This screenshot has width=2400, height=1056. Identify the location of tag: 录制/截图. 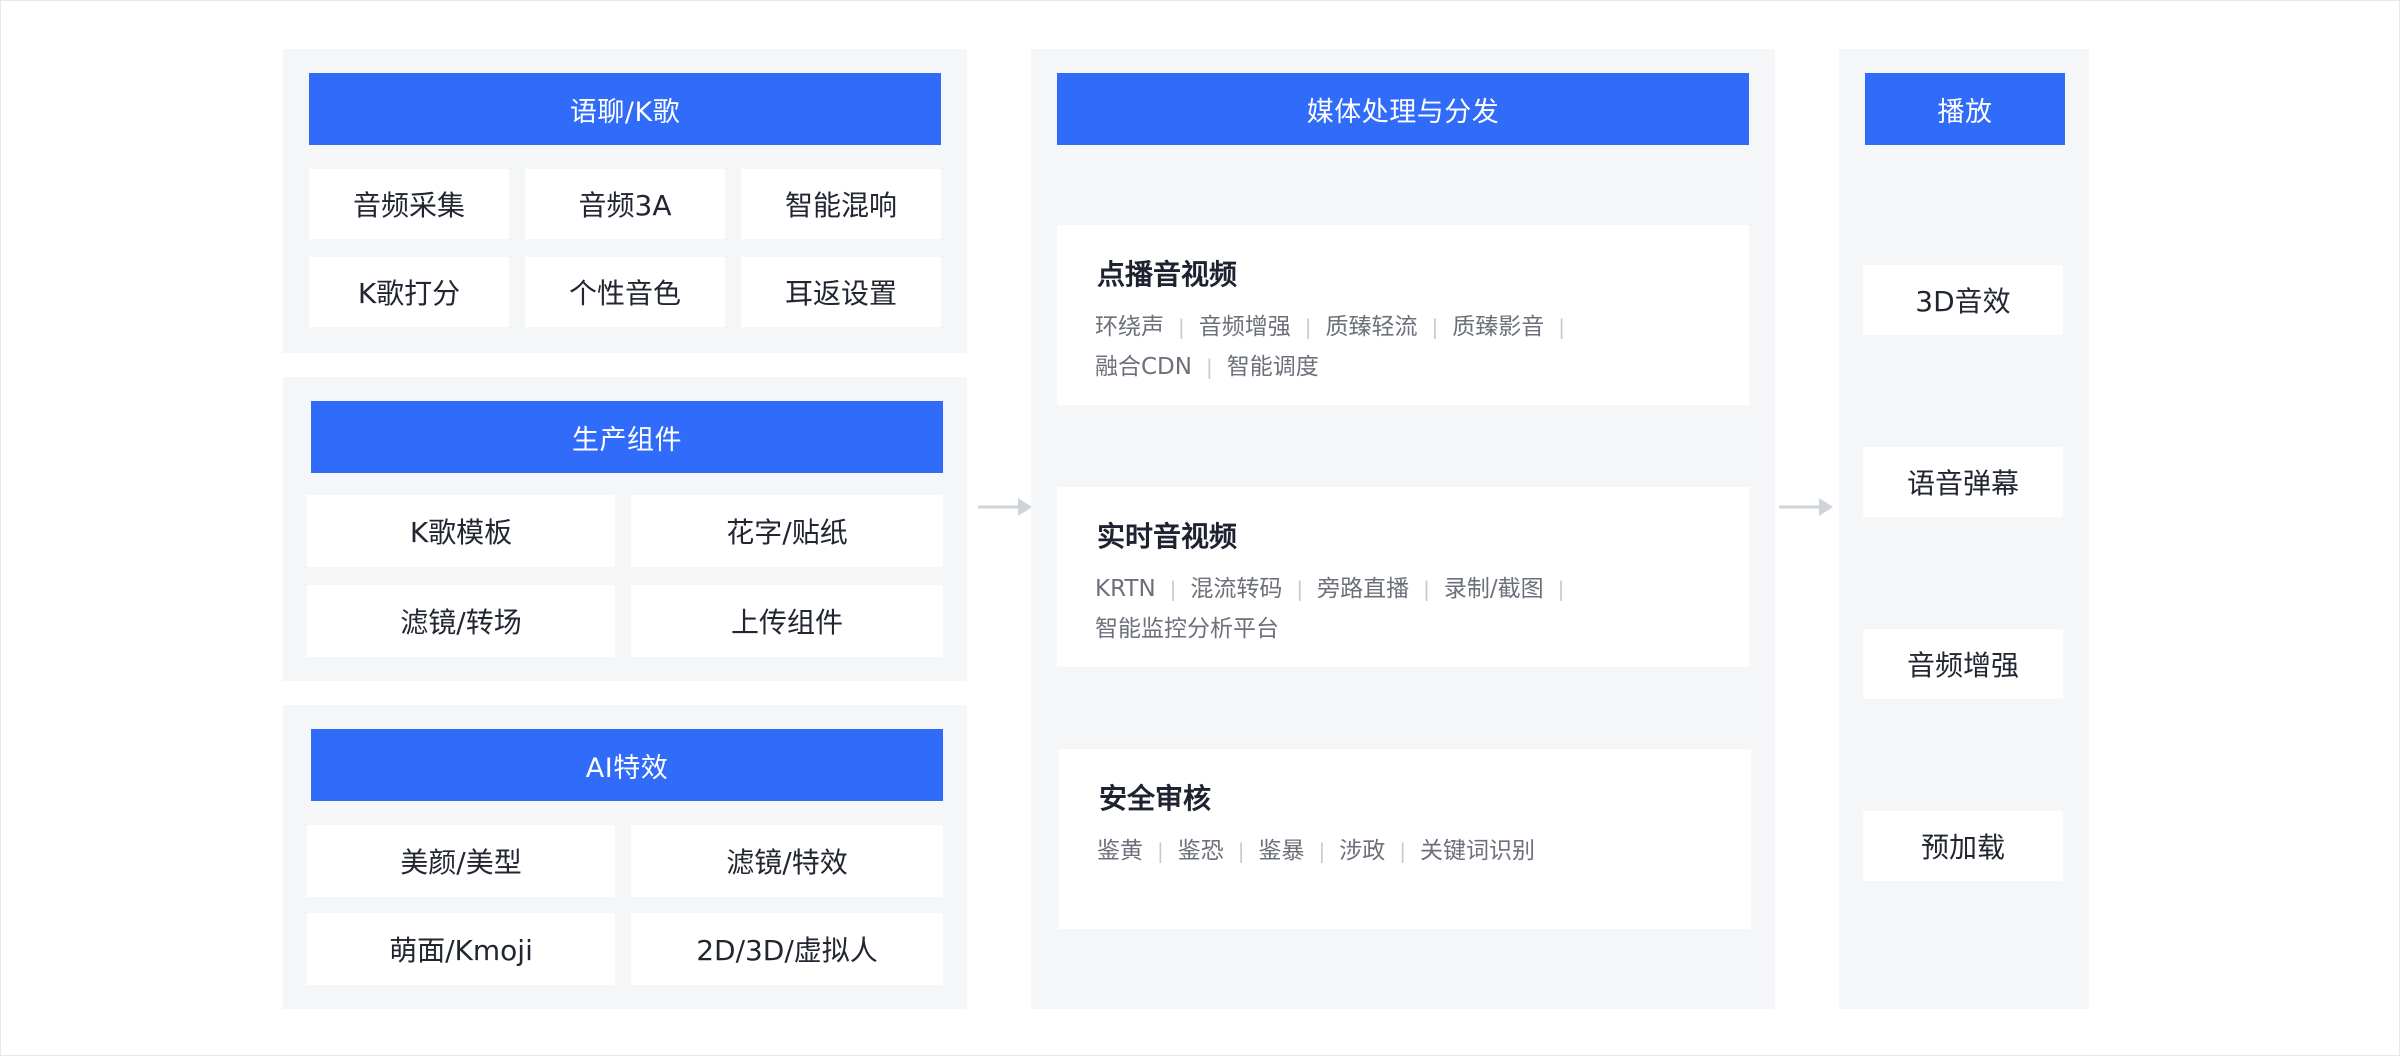
(1493, 589).